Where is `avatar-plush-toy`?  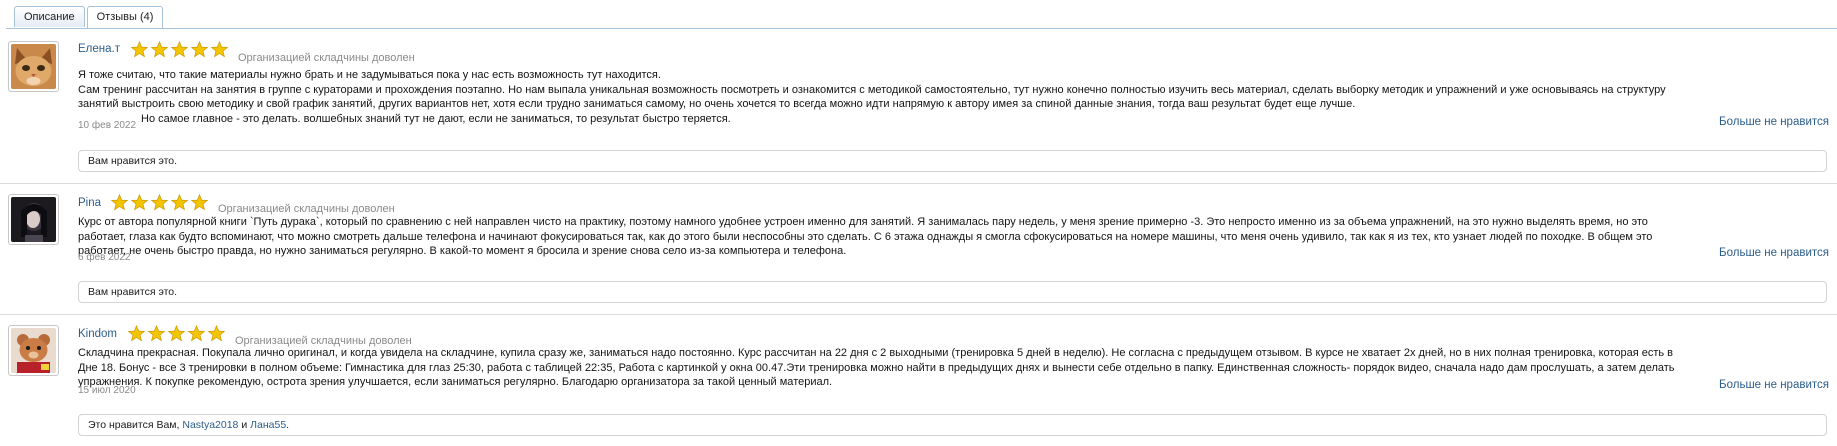
avatar-plush-toy is located at coordinates (33, 350).